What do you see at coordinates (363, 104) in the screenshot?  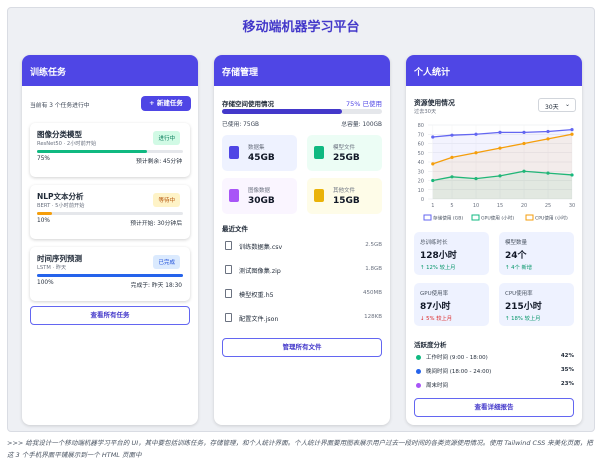 I see `storage-usage-percent: 75% 已使用` at bounding box center [363, 104].